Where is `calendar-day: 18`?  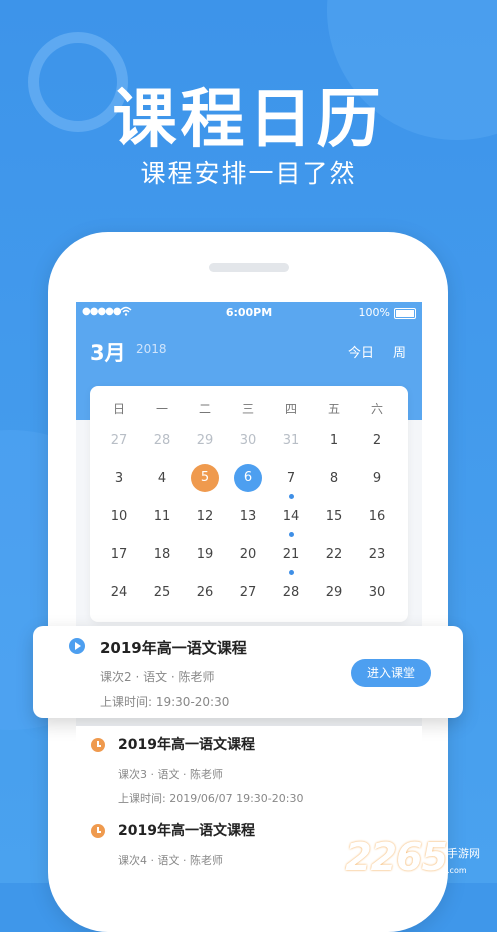 calendar-day: 18 is located at coordinates (162, 555).